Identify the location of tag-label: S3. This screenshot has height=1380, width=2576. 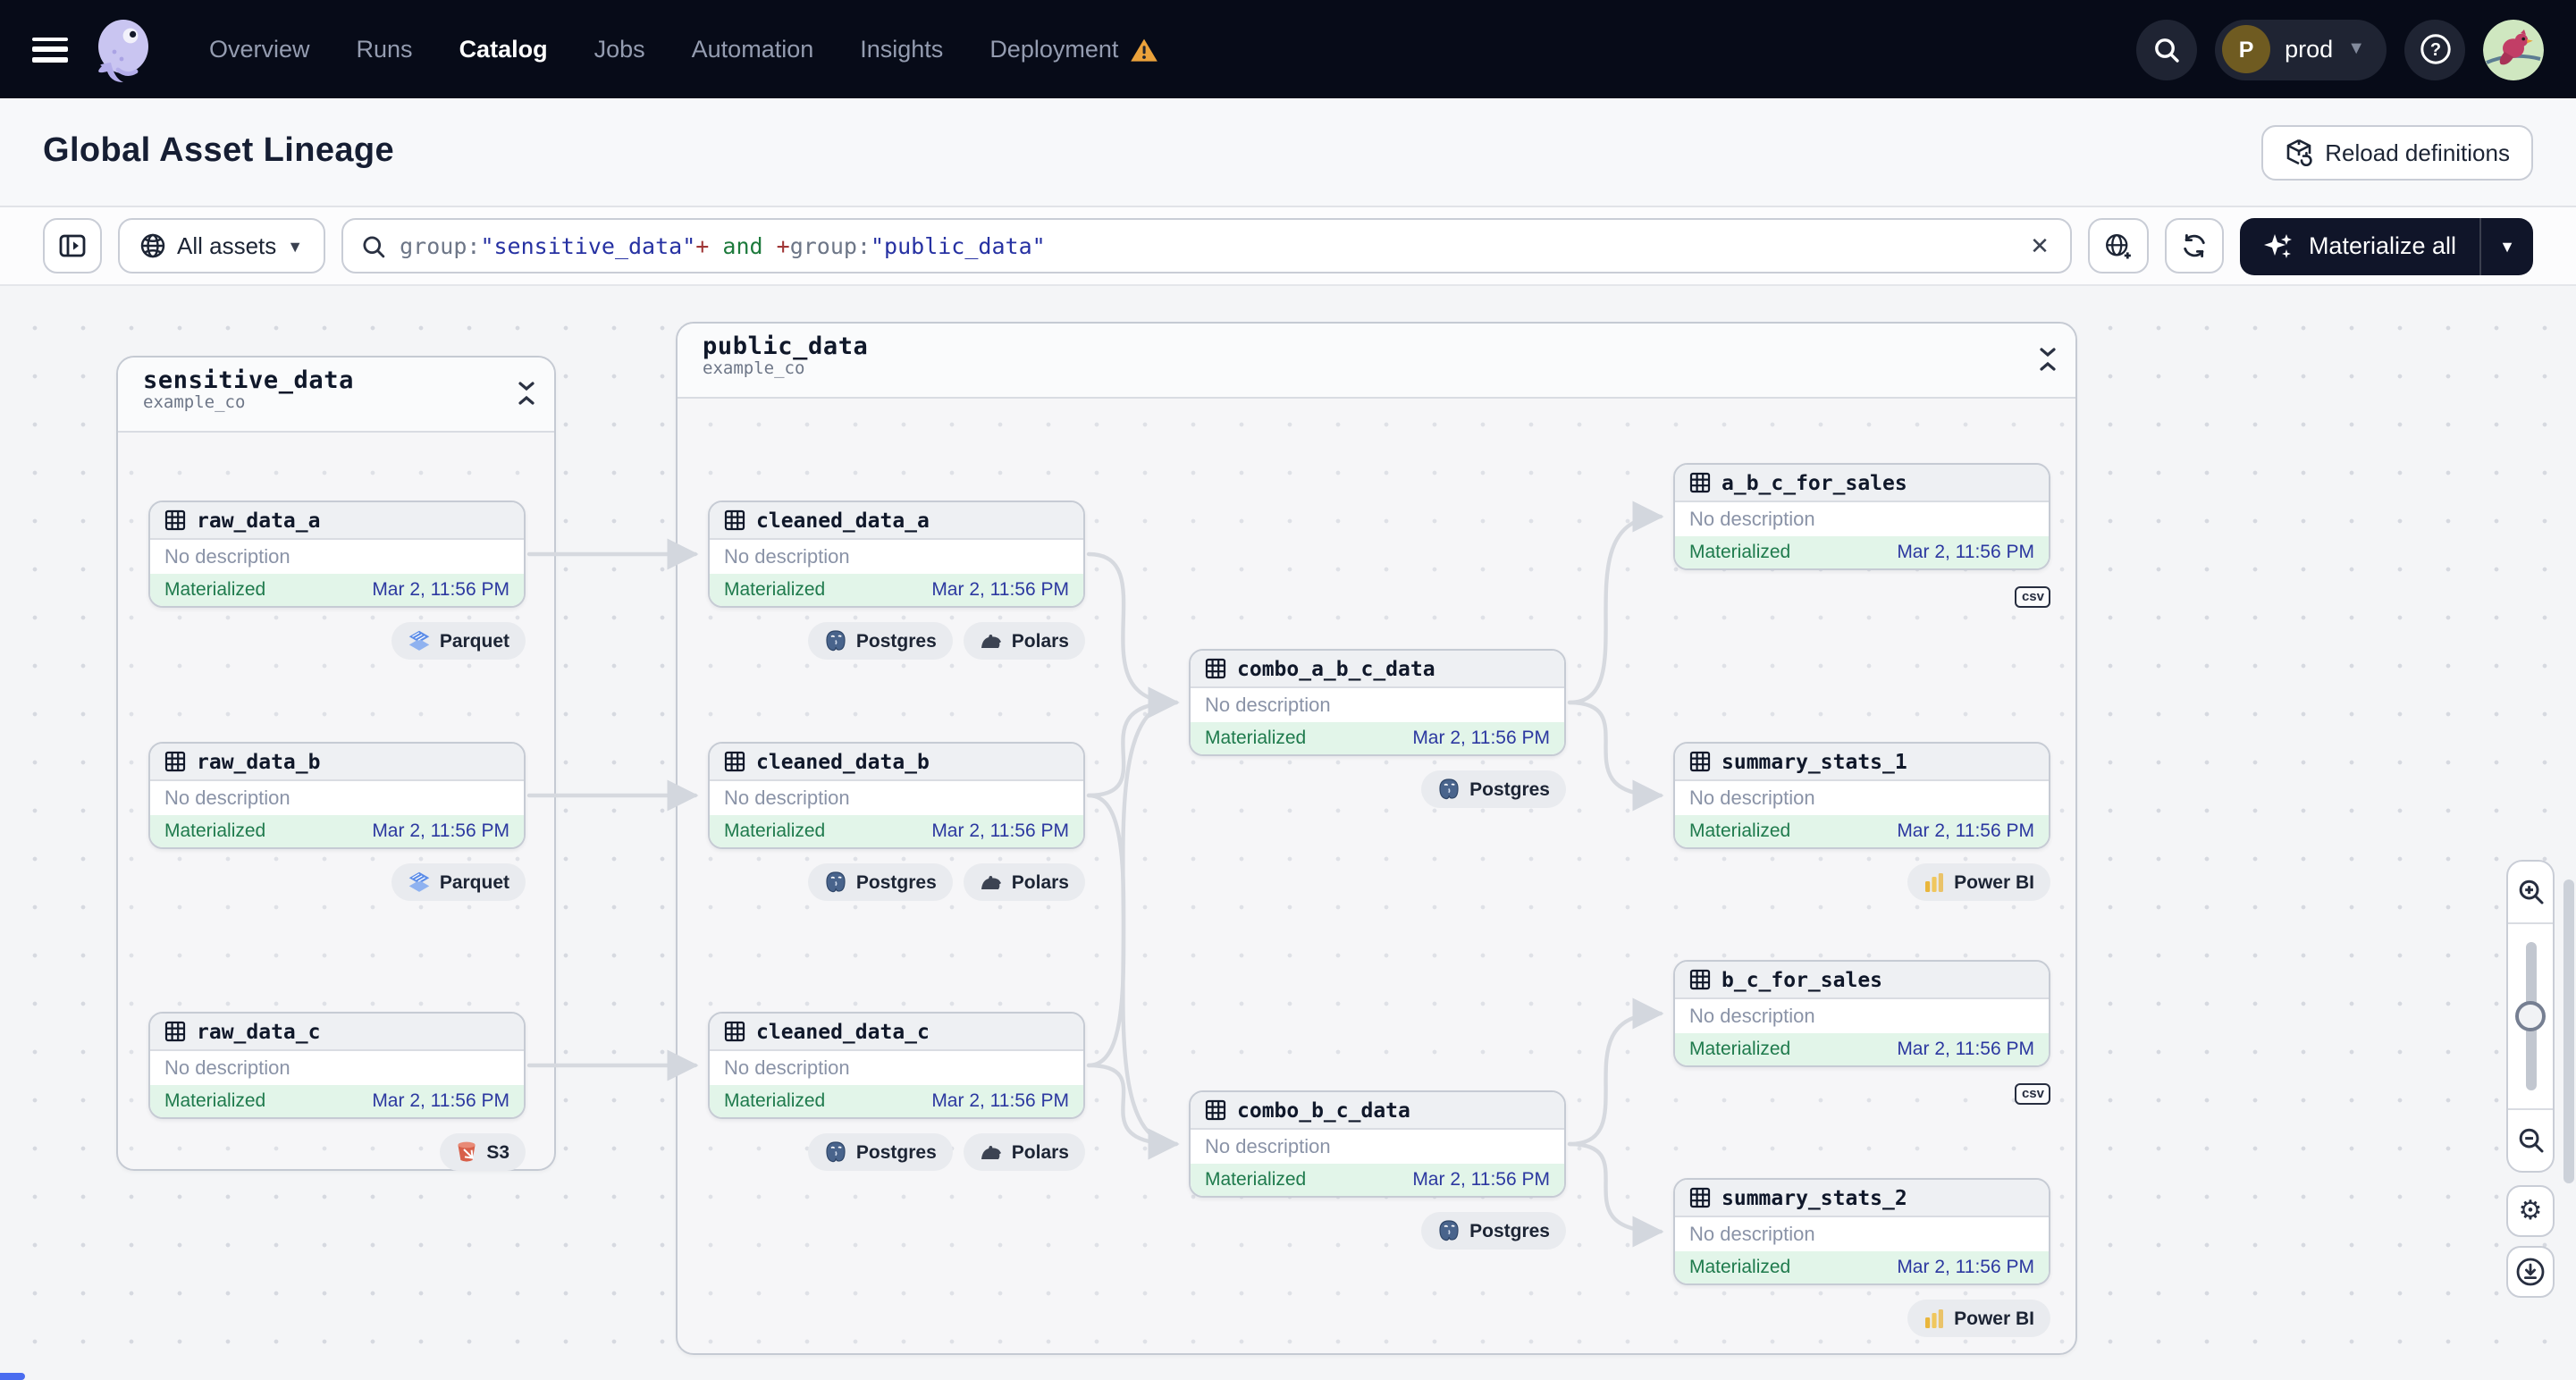
(498, 1152).